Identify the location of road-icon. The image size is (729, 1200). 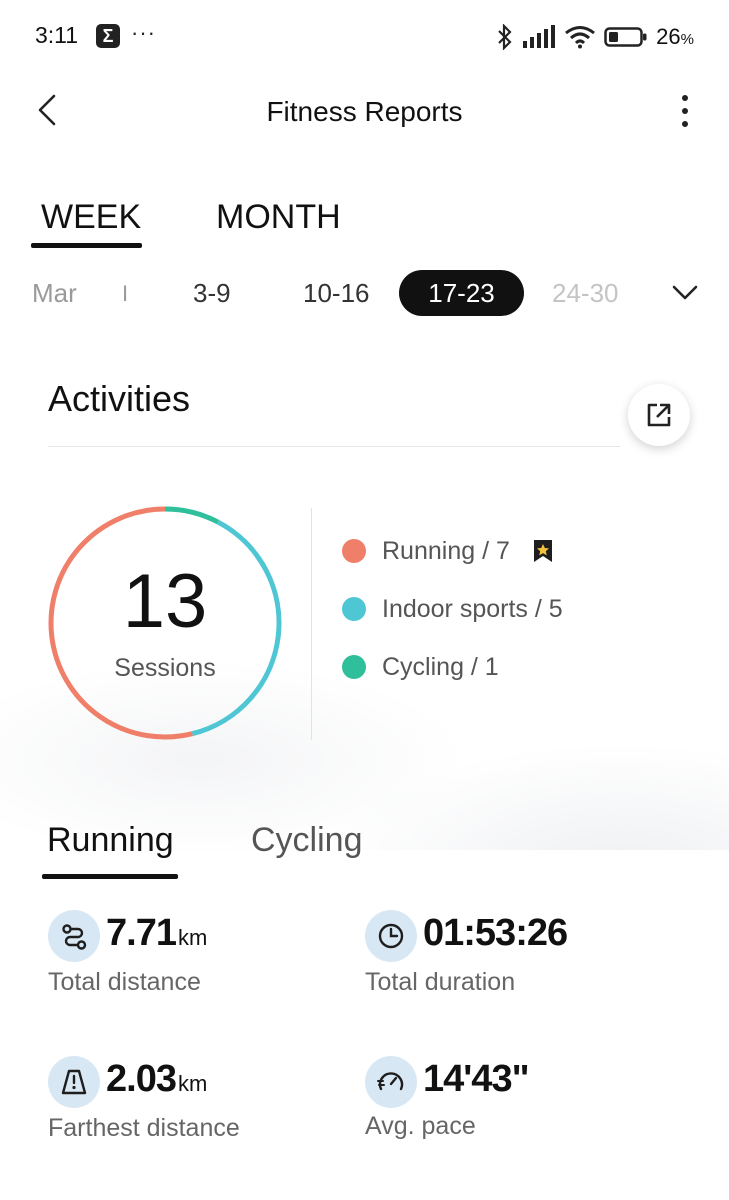
(74, 1082).